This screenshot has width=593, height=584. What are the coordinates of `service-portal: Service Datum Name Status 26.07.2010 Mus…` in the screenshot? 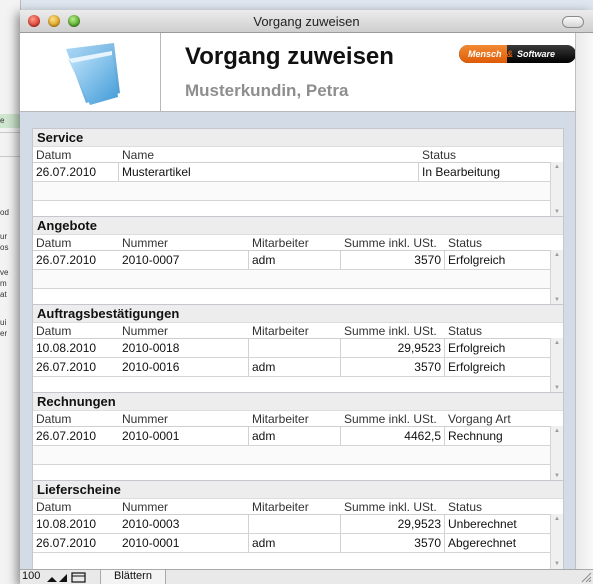 It's located at (298, 173).